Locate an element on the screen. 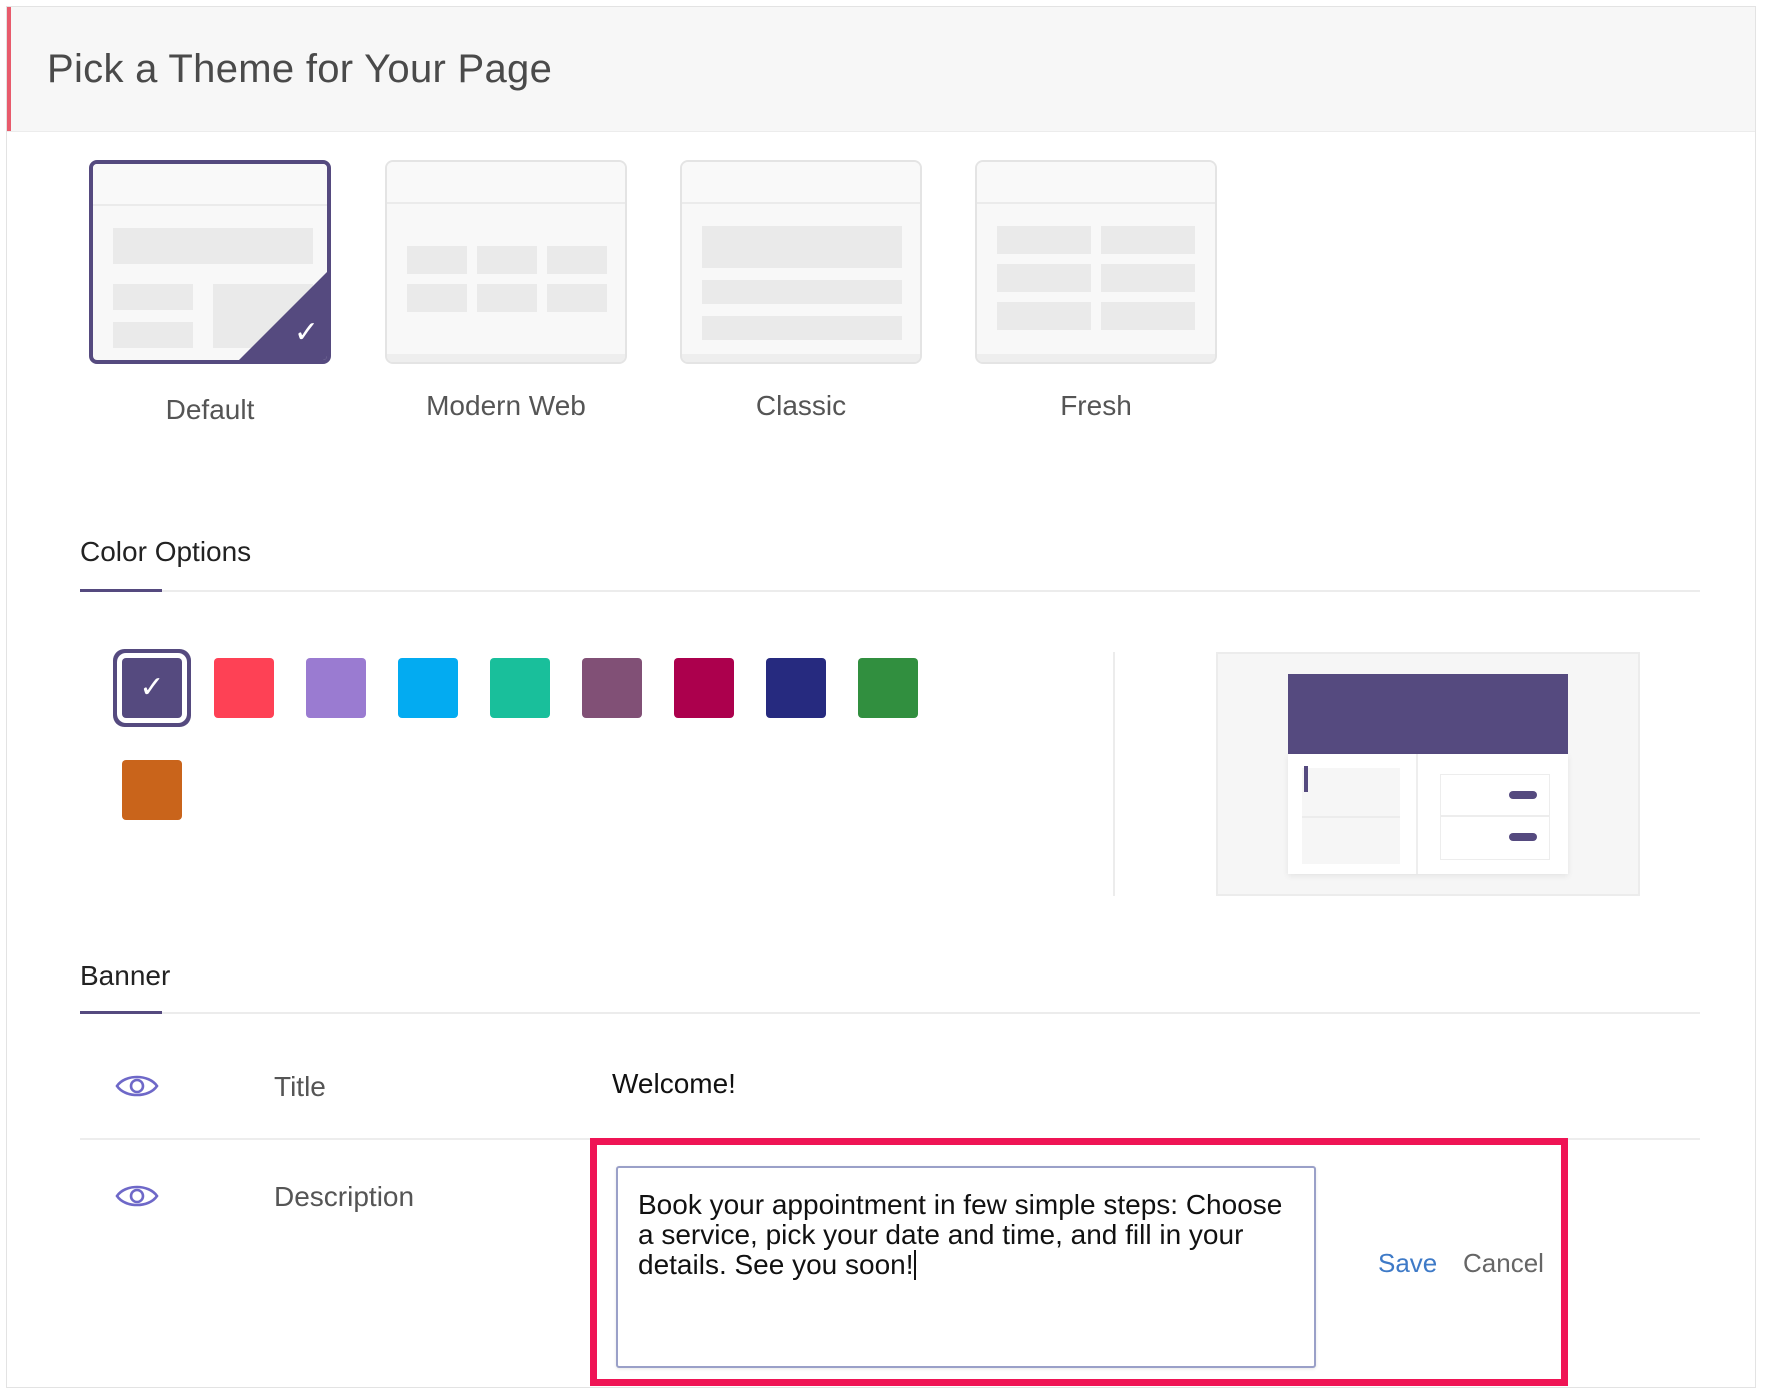 The width and height of the screenshot is (1768, 1394). page-title: Pick a Theme for Your Page is located at coordinates (300, 69).